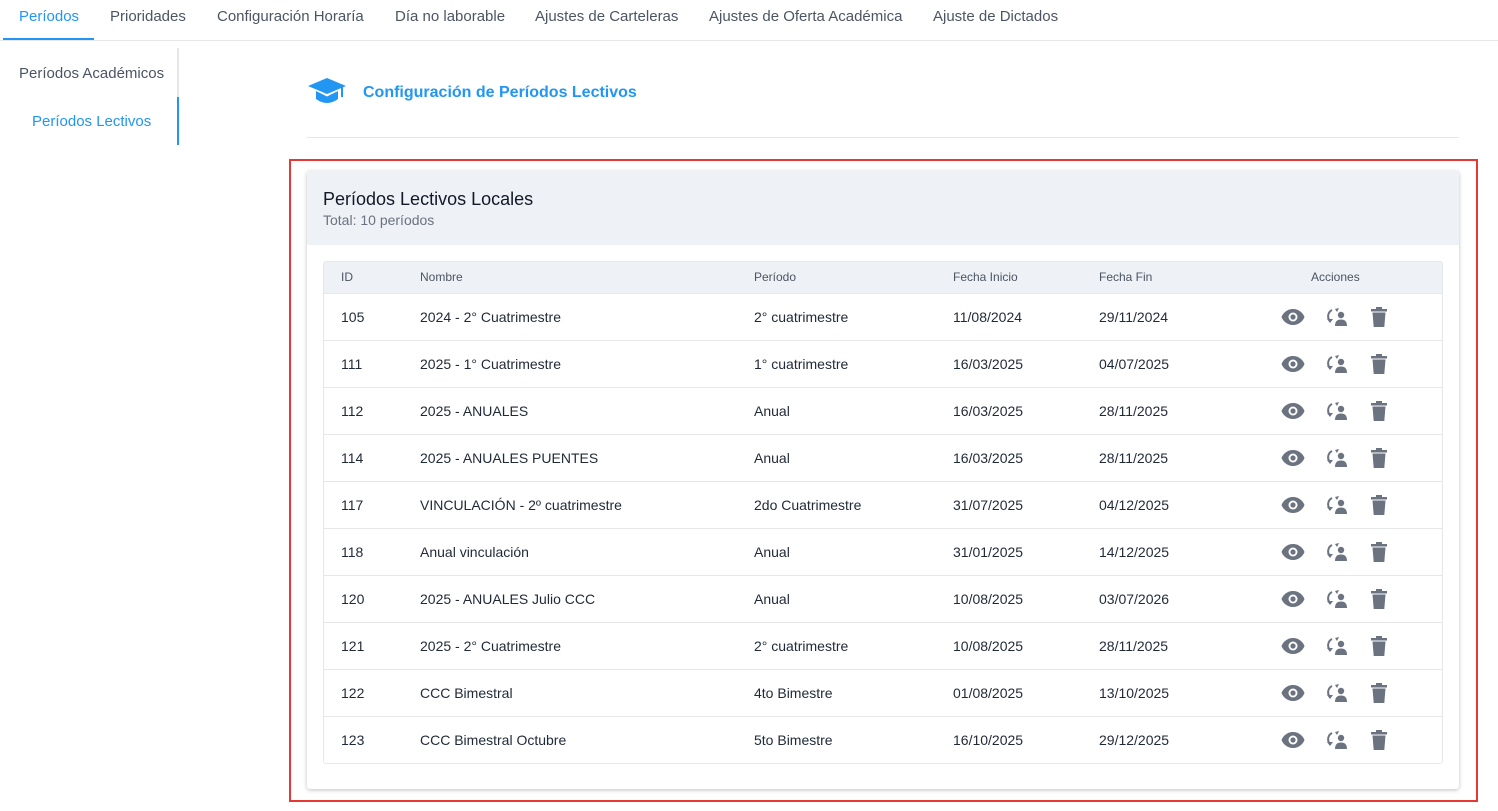 The height and width of the screenshot is (811, 1498). Describe the element at coordinates (148, 20) in the screenshot. I see `tab-prioridades: Prioridades` at that location.